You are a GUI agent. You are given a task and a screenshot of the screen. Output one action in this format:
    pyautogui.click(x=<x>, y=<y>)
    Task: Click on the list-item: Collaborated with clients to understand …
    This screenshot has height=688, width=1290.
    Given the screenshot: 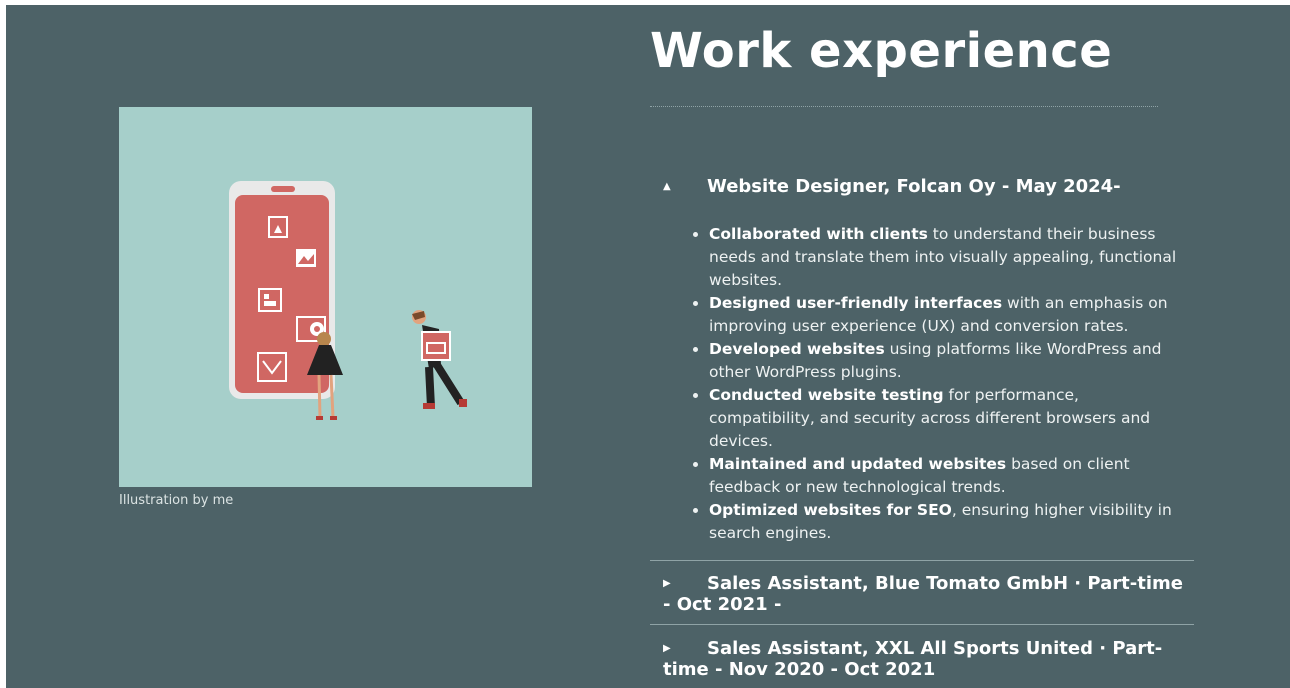 What is the action you would take?
    pyautogui.click(x=949, y=257)
    